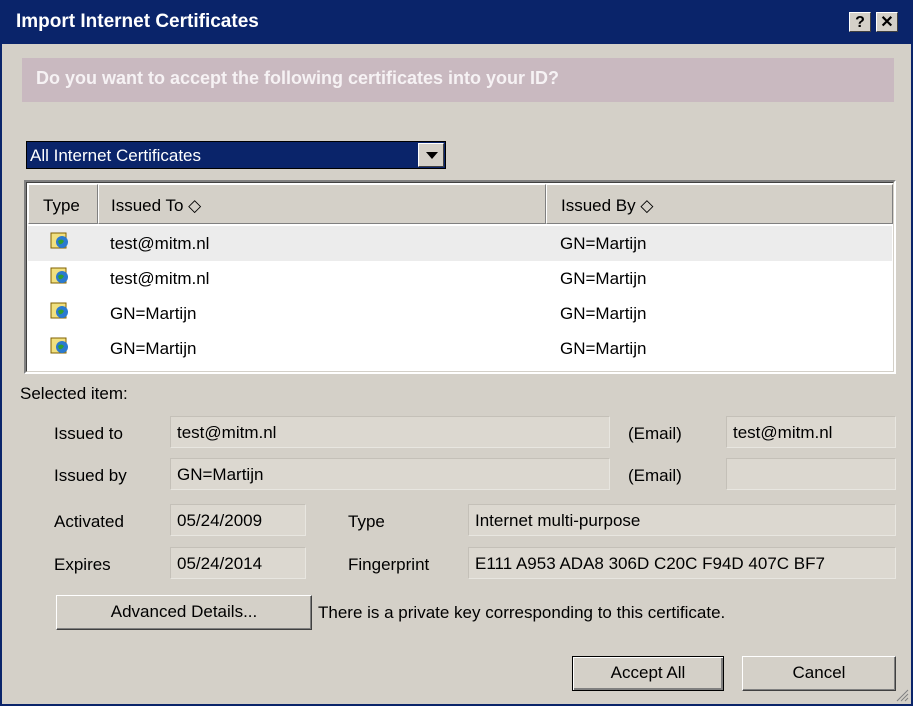 This screenshot has height=706, width=913. What do you see at coordinates (390, 432) in the screenshot?
I see `issued-to-field: test@mitm.nl` at bounding box center [390, 432].